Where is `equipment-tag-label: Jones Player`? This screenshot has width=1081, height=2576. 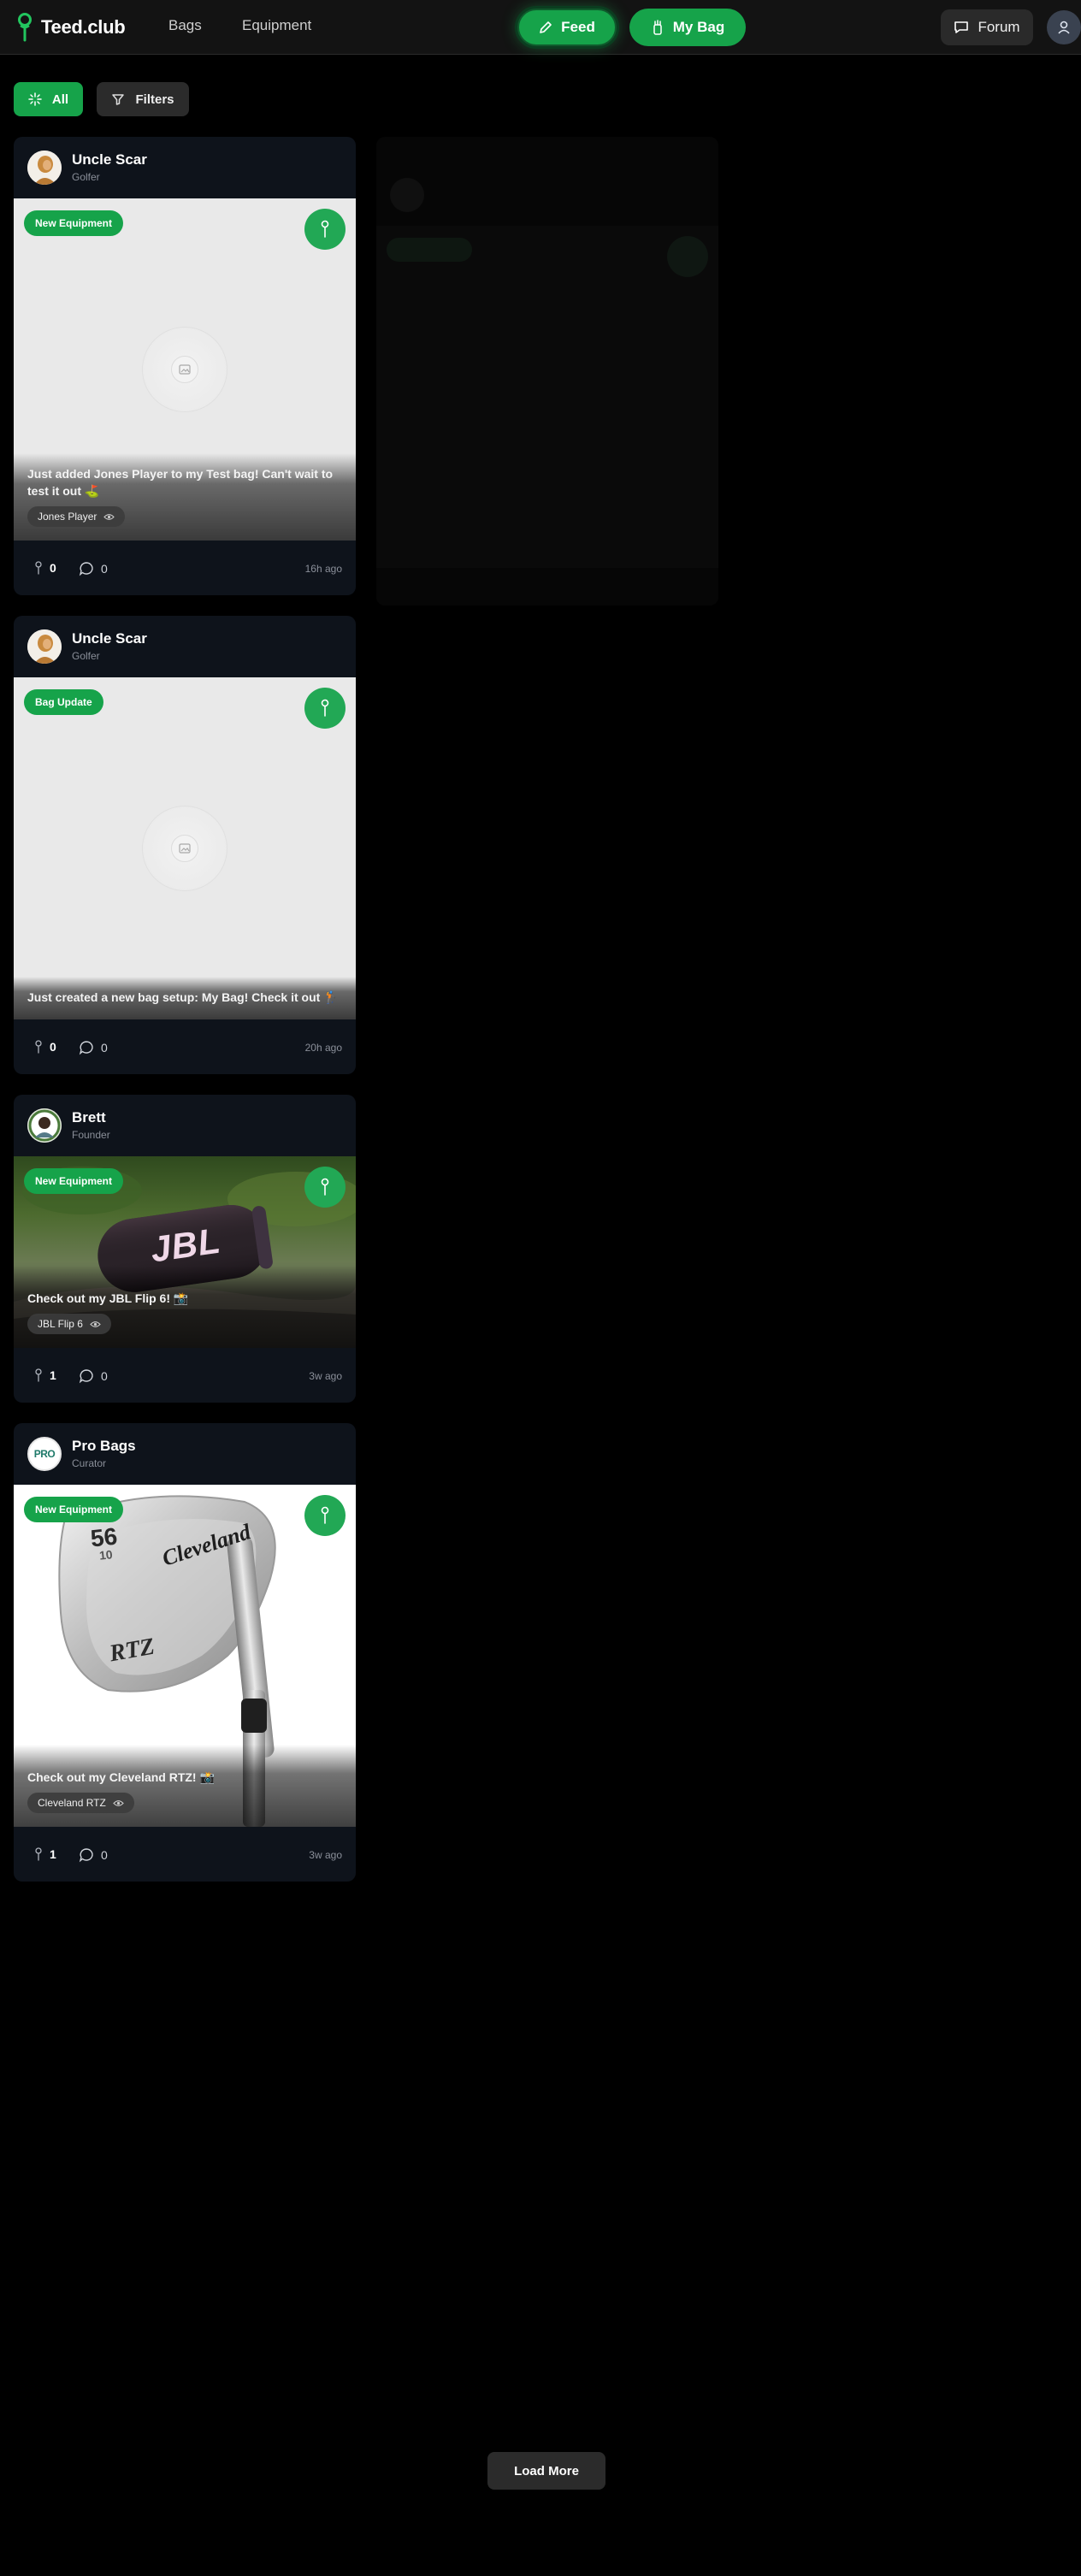
equipment-tag-label: Jones Player is located at coordinates (67, 517).